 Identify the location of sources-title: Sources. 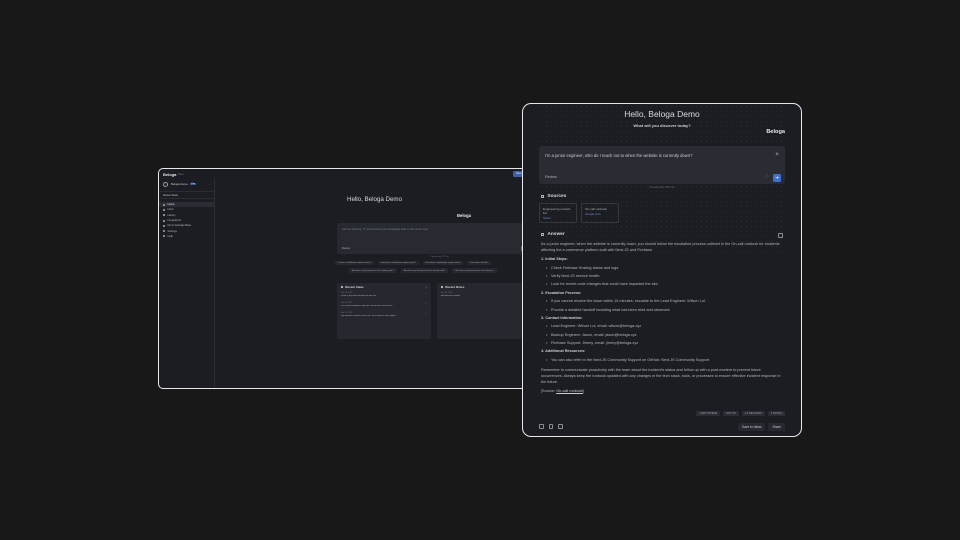
(557, 196).